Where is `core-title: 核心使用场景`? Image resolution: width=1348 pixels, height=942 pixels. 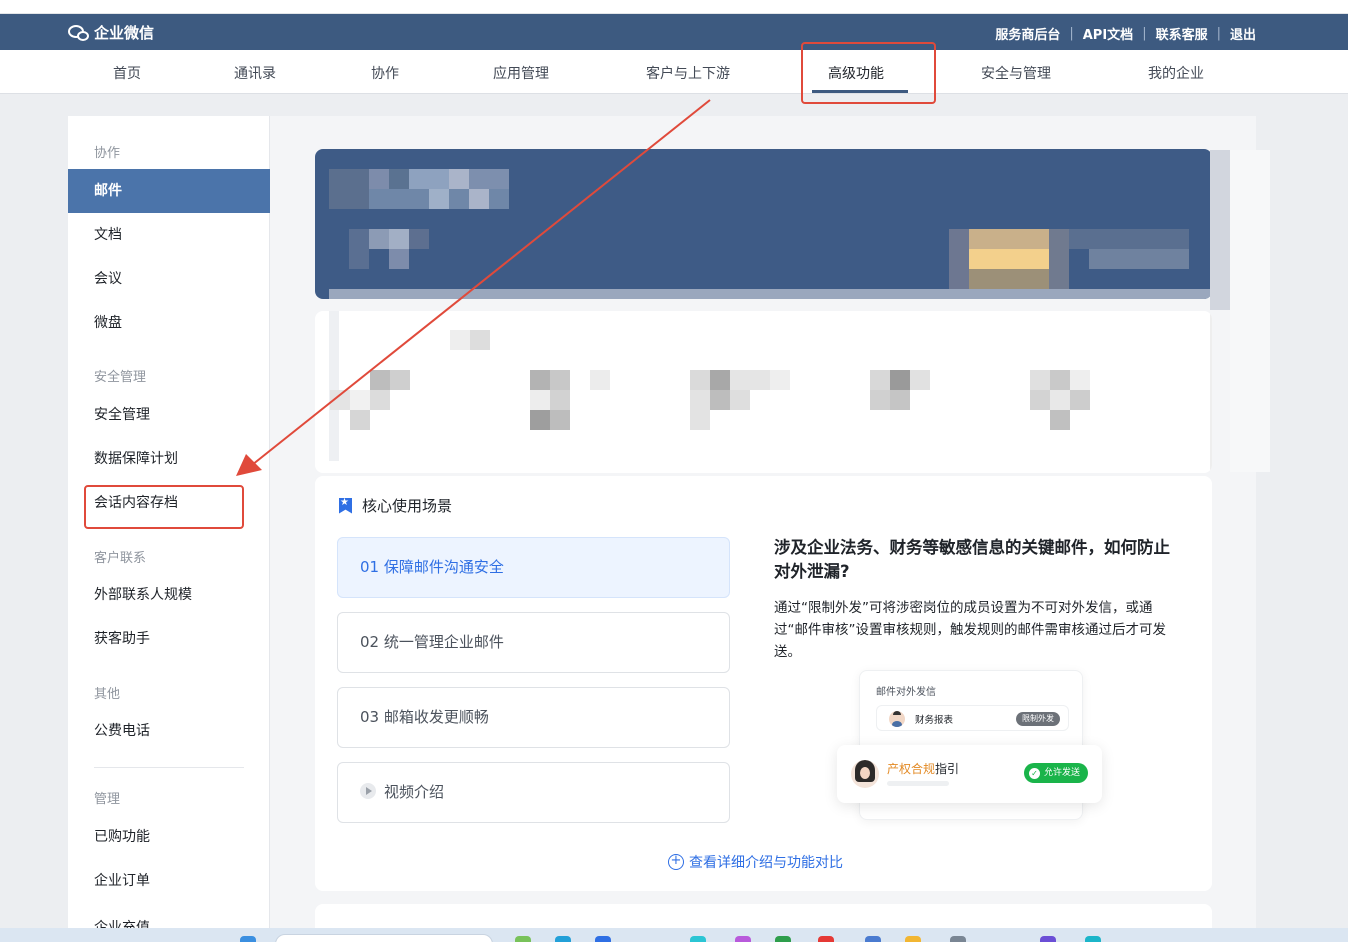
core-title: 核心使用场景 is located at coordinates (395, 505).